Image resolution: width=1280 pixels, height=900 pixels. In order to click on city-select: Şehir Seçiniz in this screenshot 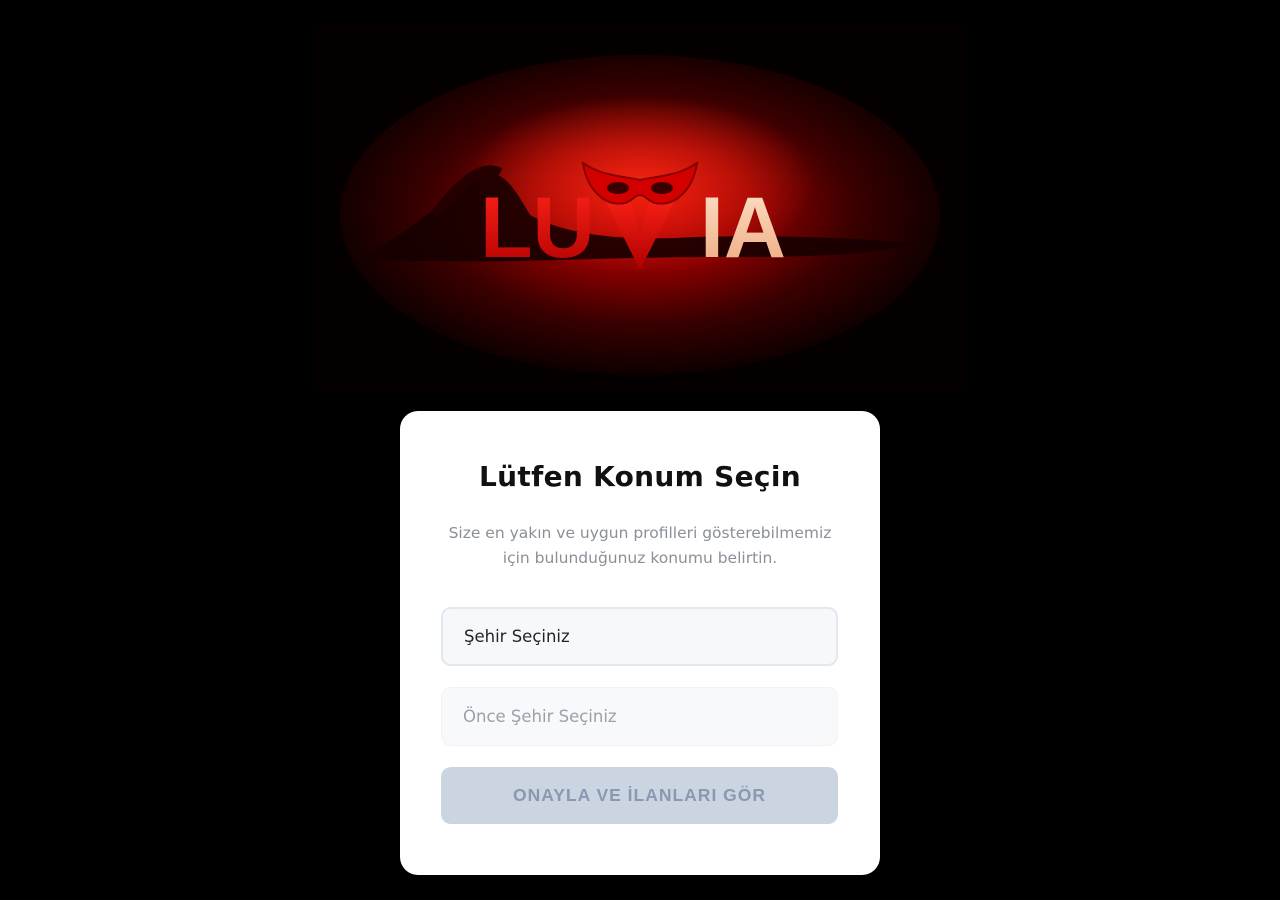, I will do `click(639, 636)`.